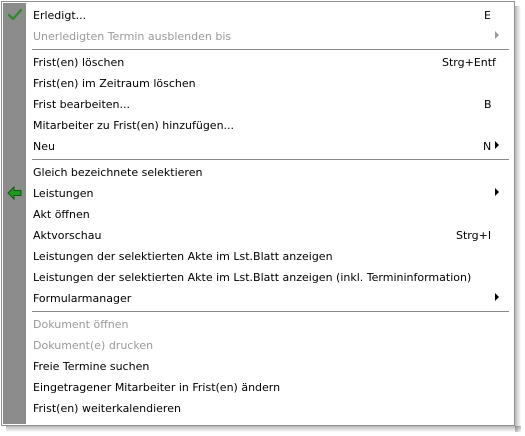  What do you see at coordinates (487, 146) in the screenshot?
I see `menu-item-shortcut: N` at bounding box center [487, 146].